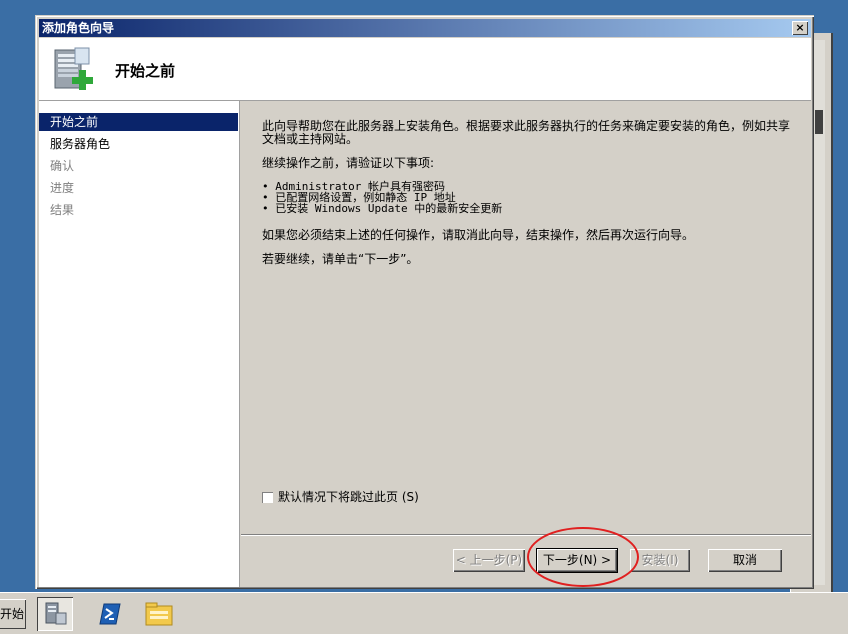 This screenshot has width=848, height=634. Describe the element at coordinates (78, 28) in the screenshot. I see `window-title: 添加角色向导` at that location.